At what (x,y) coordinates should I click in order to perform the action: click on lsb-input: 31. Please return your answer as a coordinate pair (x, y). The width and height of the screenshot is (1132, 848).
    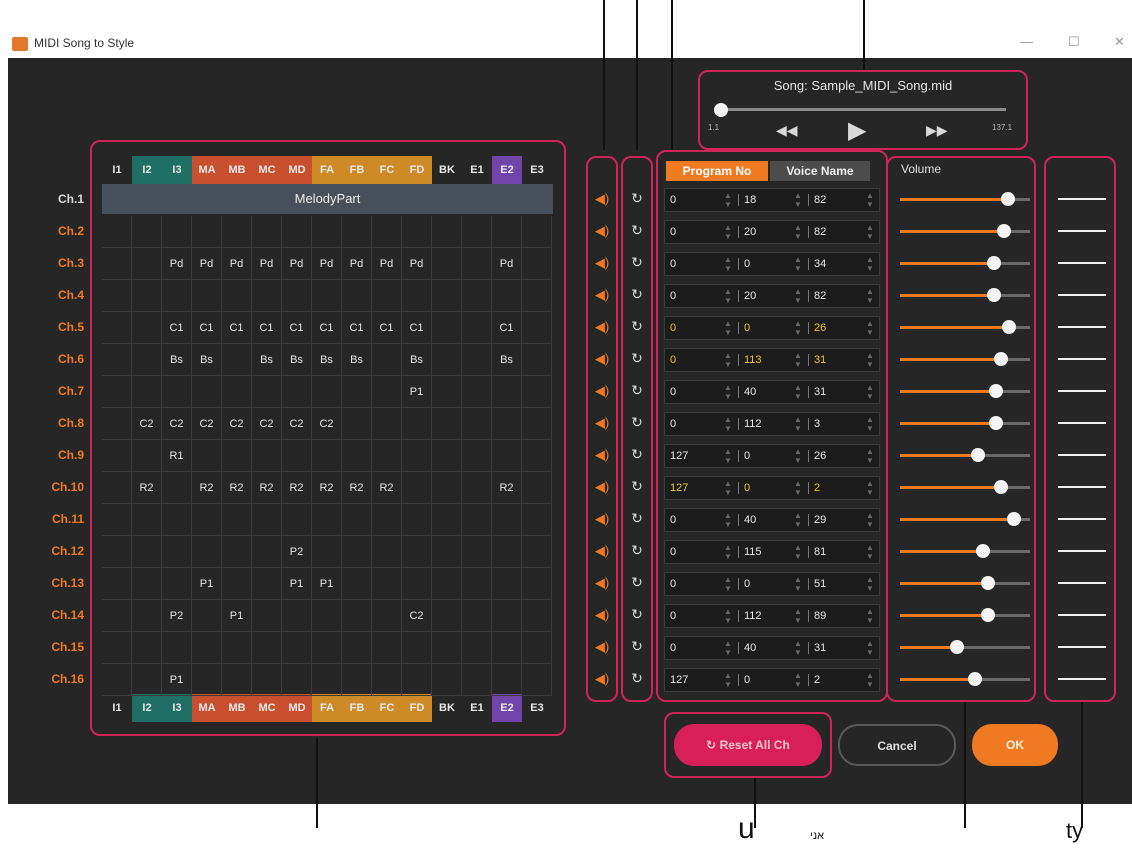
    Looking at the image, I should click on (820, 648).